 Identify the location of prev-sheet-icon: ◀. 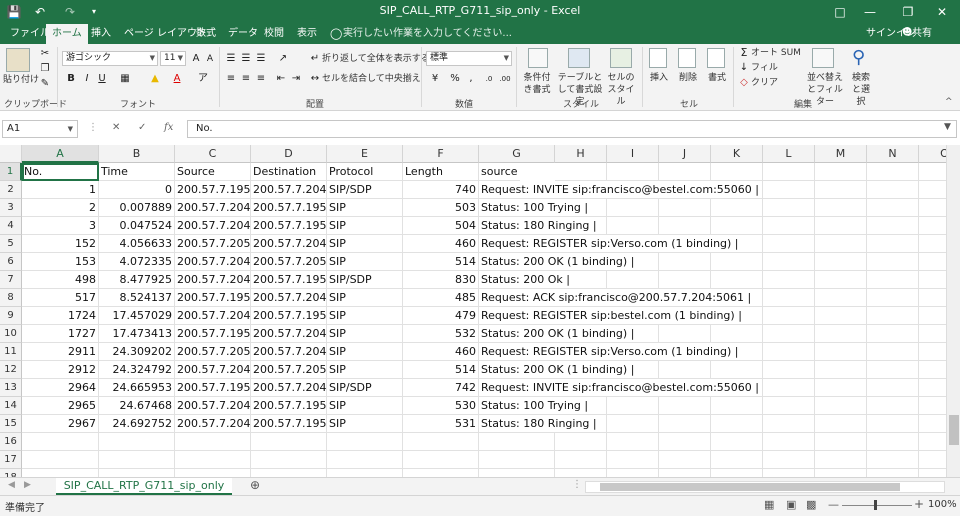
(11, 485).